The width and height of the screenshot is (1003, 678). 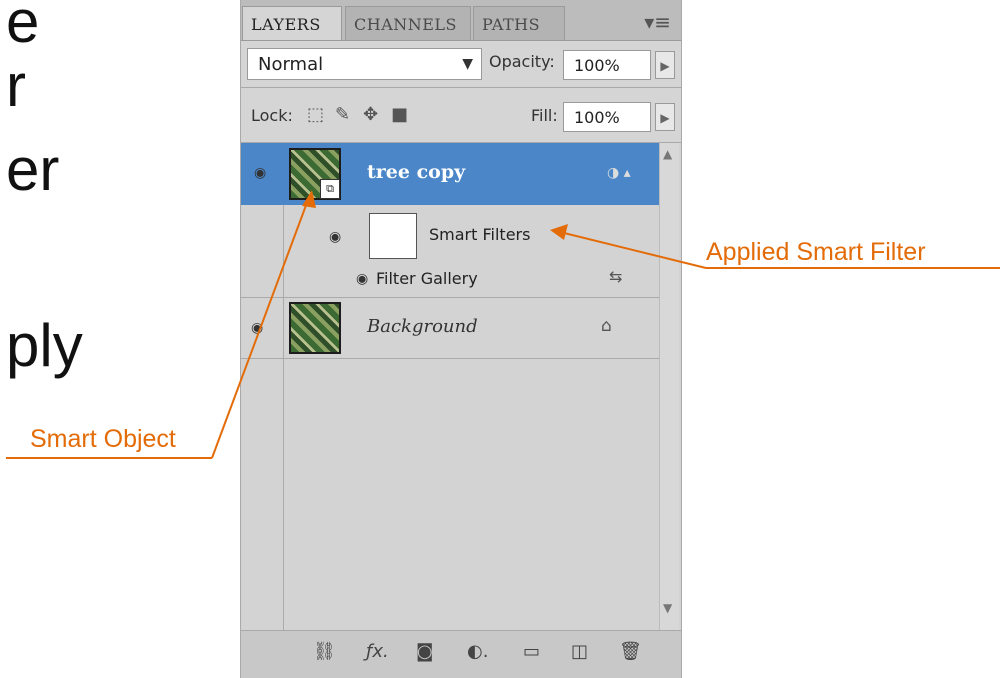 I want to click on smart-filters-label: Smart Filters, so click(x=480, y=234).